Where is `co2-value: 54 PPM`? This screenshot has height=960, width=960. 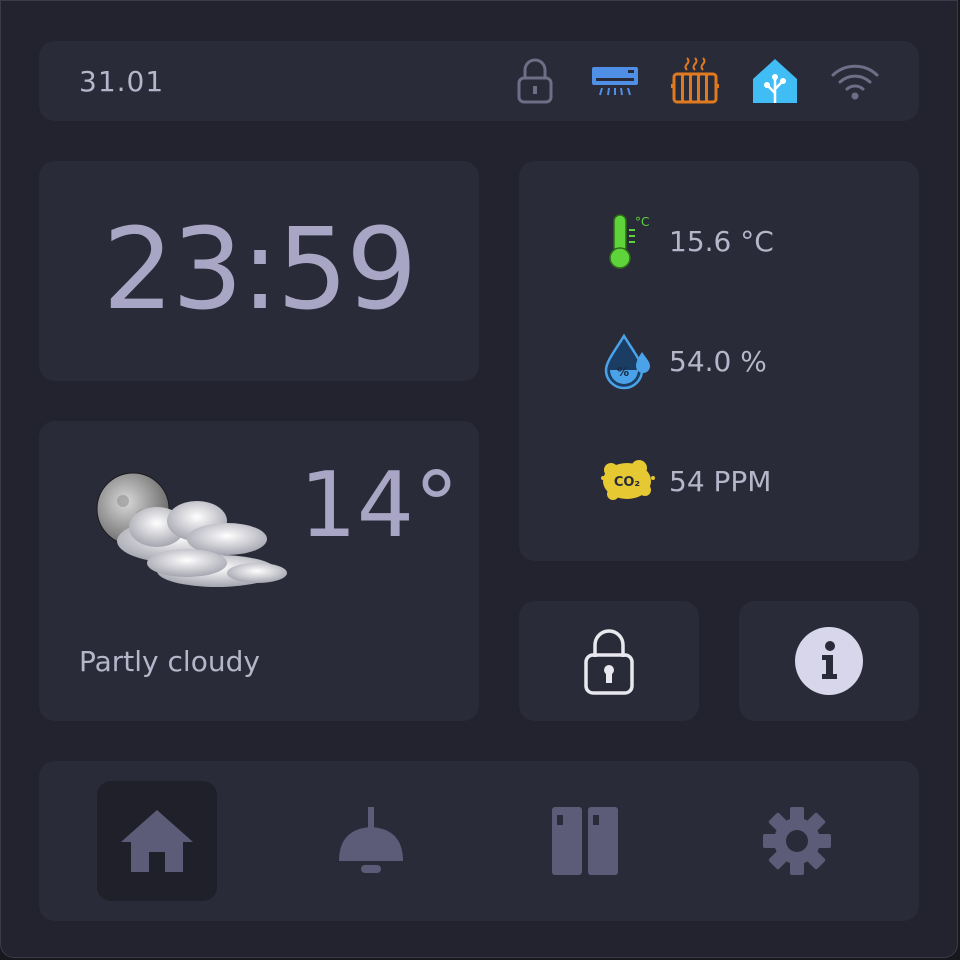
co2-value: 54 PPM is located at coordinates (720, 481).